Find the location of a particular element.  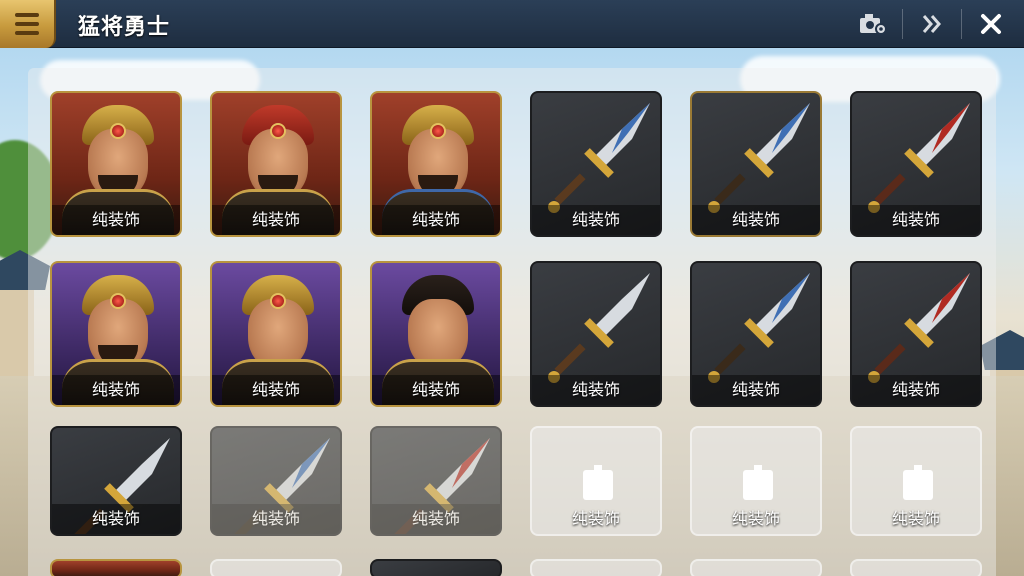

forward-button is located at coordinates (932, 24).